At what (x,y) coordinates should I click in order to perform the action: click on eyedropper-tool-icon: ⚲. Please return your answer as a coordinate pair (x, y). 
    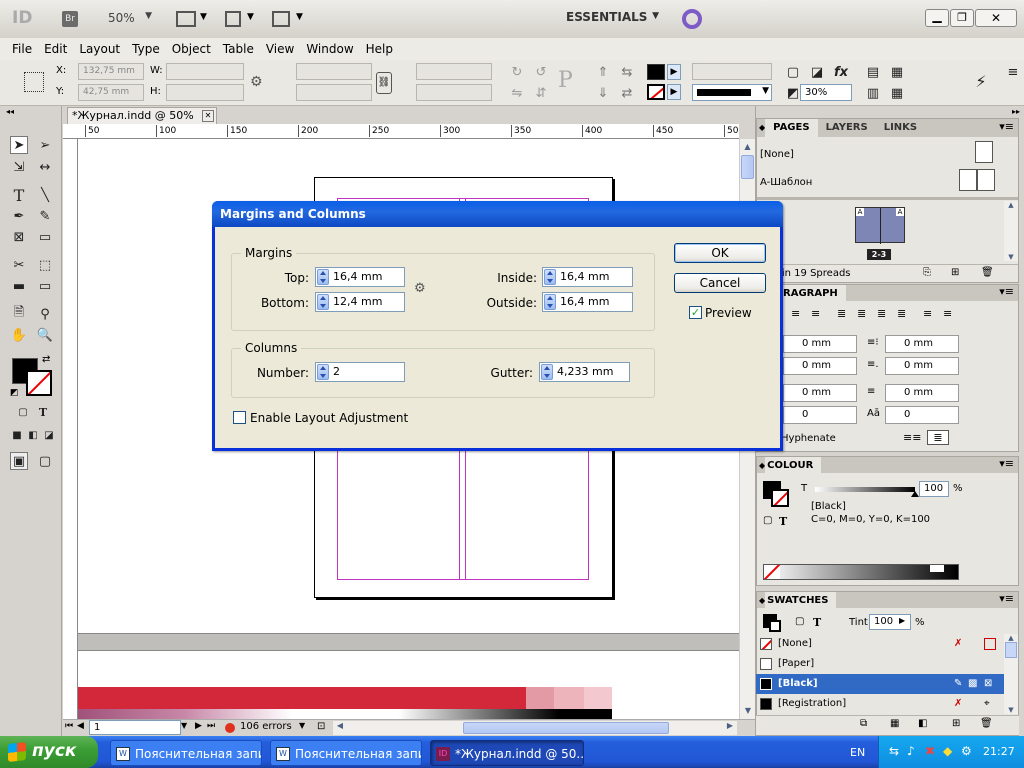
    Looking at the image, I should click on (45, 314).